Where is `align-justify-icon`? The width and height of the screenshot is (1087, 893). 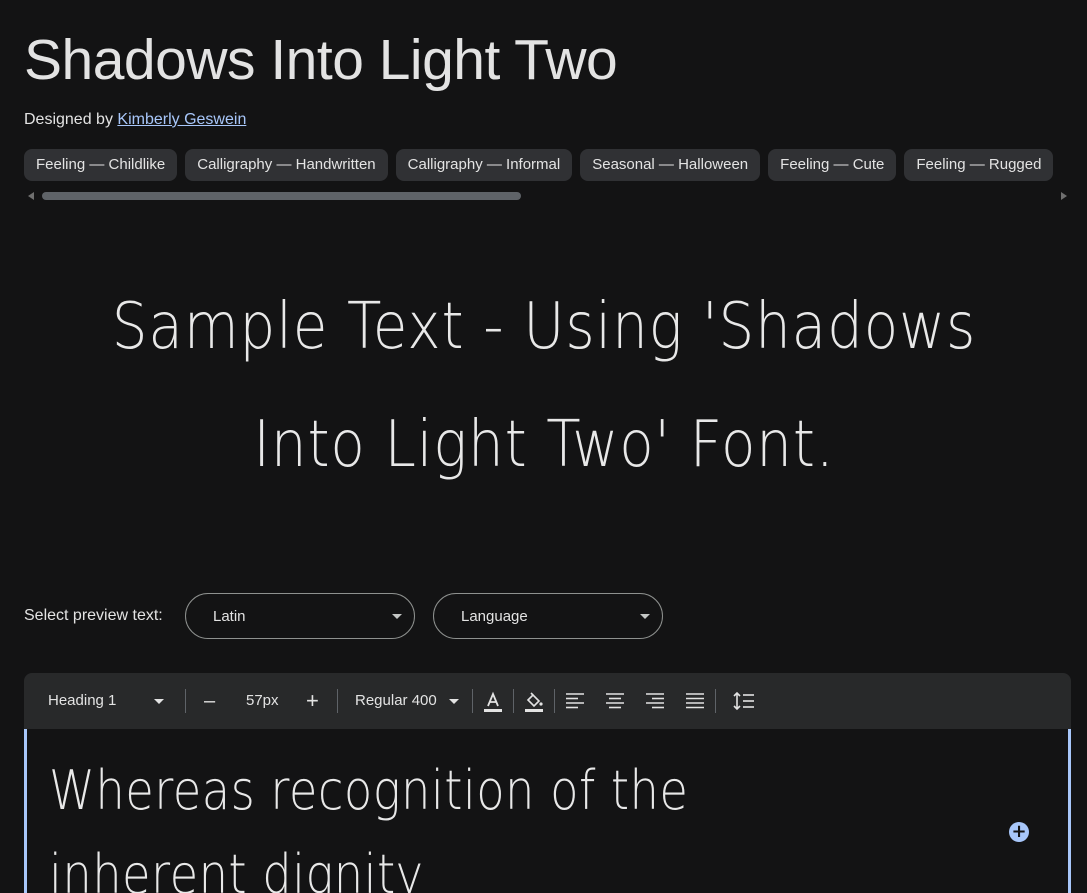
align-justify-icon is located at coordinates (695, 701).